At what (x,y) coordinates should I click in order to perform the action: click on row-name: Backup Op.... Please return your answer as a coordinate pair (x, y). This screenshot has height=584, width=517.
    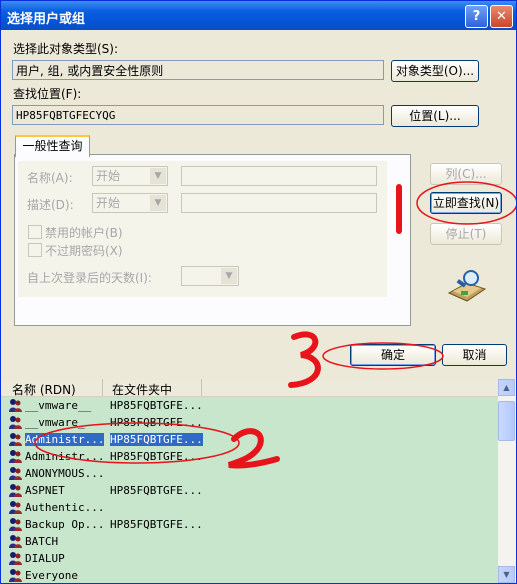
    Looking at the image, I should click on (65, 524).